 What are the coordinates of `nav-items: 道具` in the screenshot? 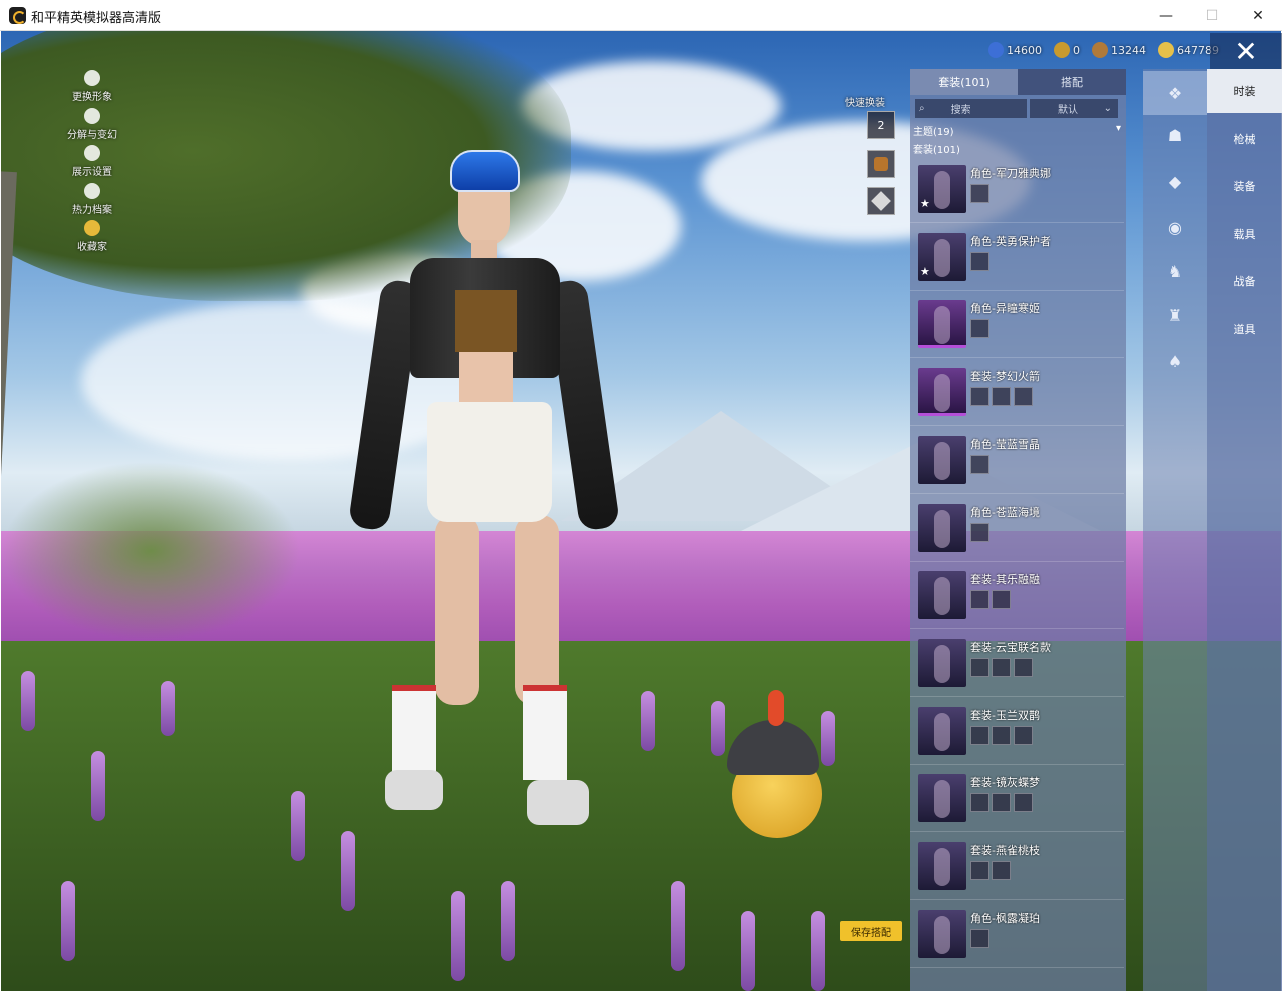 It's located at (1244, 329).